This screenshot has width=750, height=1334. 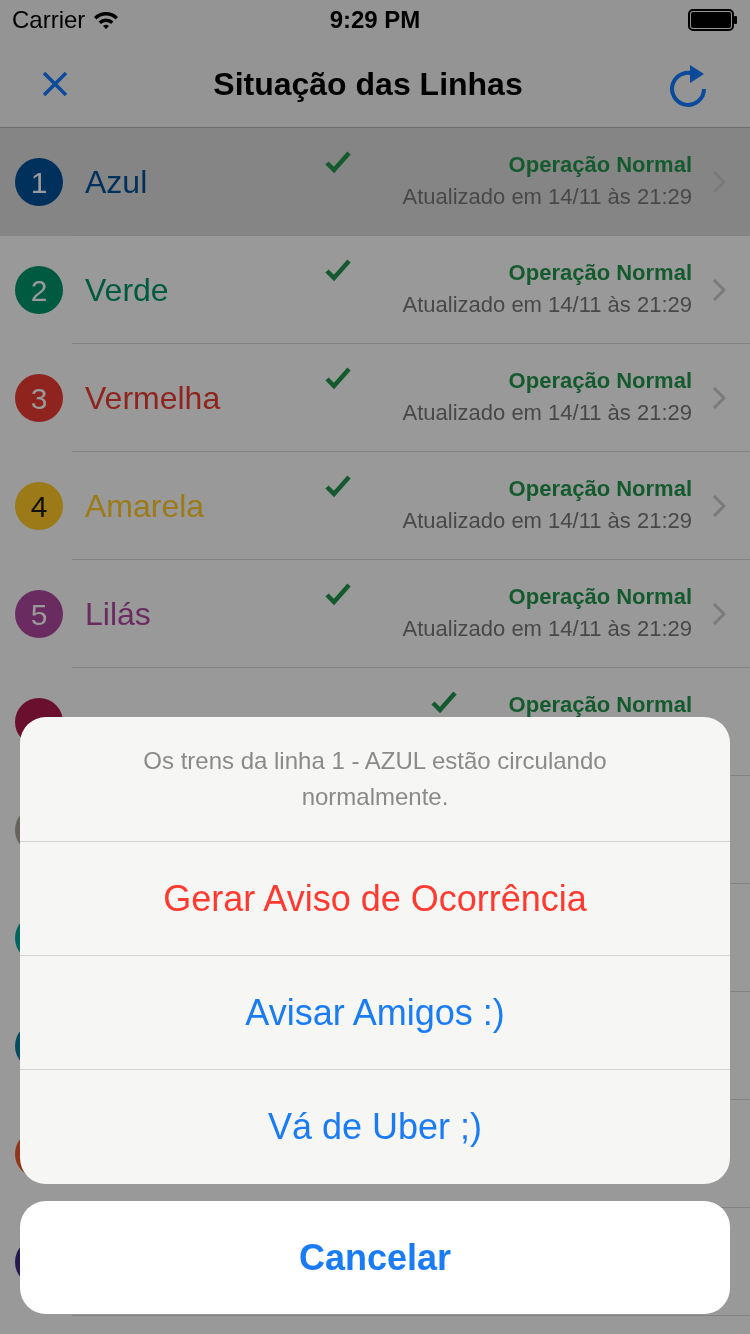 I want to click on line-row: 1 Azul Operação Normal Atualizado em 14/11 às 21:29, so click(x=375, y=182).